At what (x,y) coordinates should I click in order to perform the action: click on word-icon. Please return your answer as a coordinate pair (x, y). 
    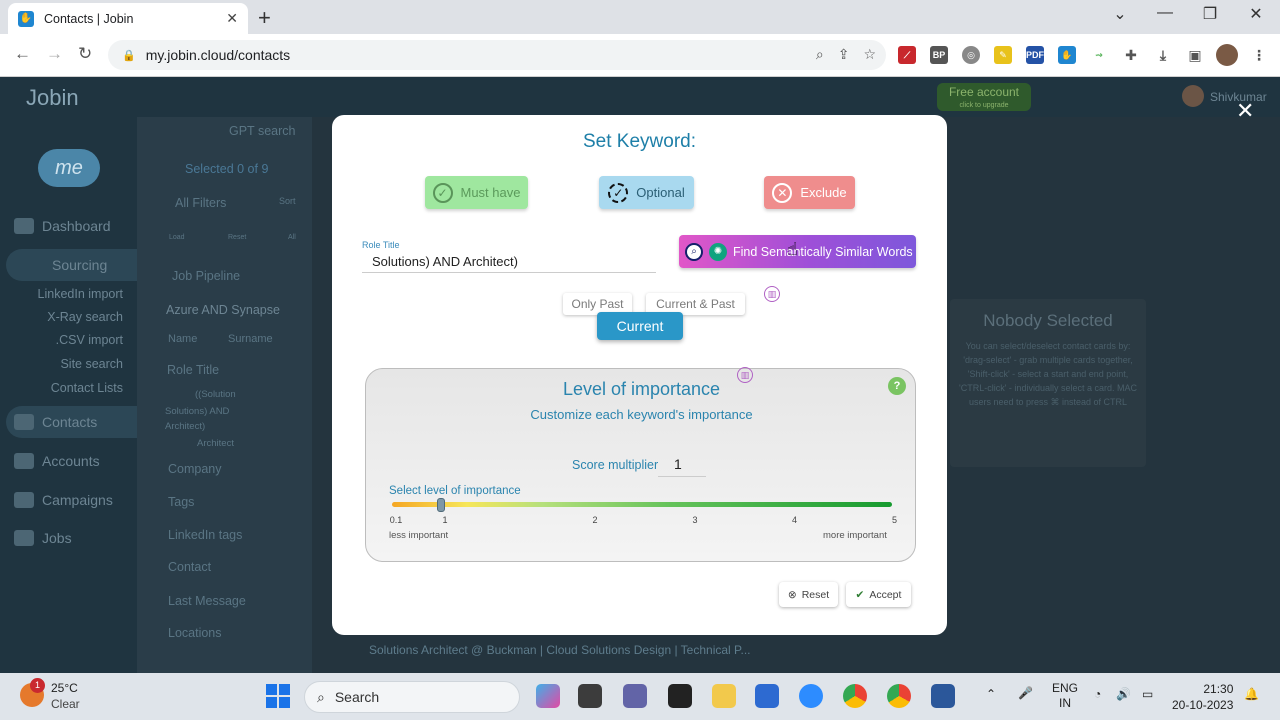
    Looking at the image, I should click on (943, 696).